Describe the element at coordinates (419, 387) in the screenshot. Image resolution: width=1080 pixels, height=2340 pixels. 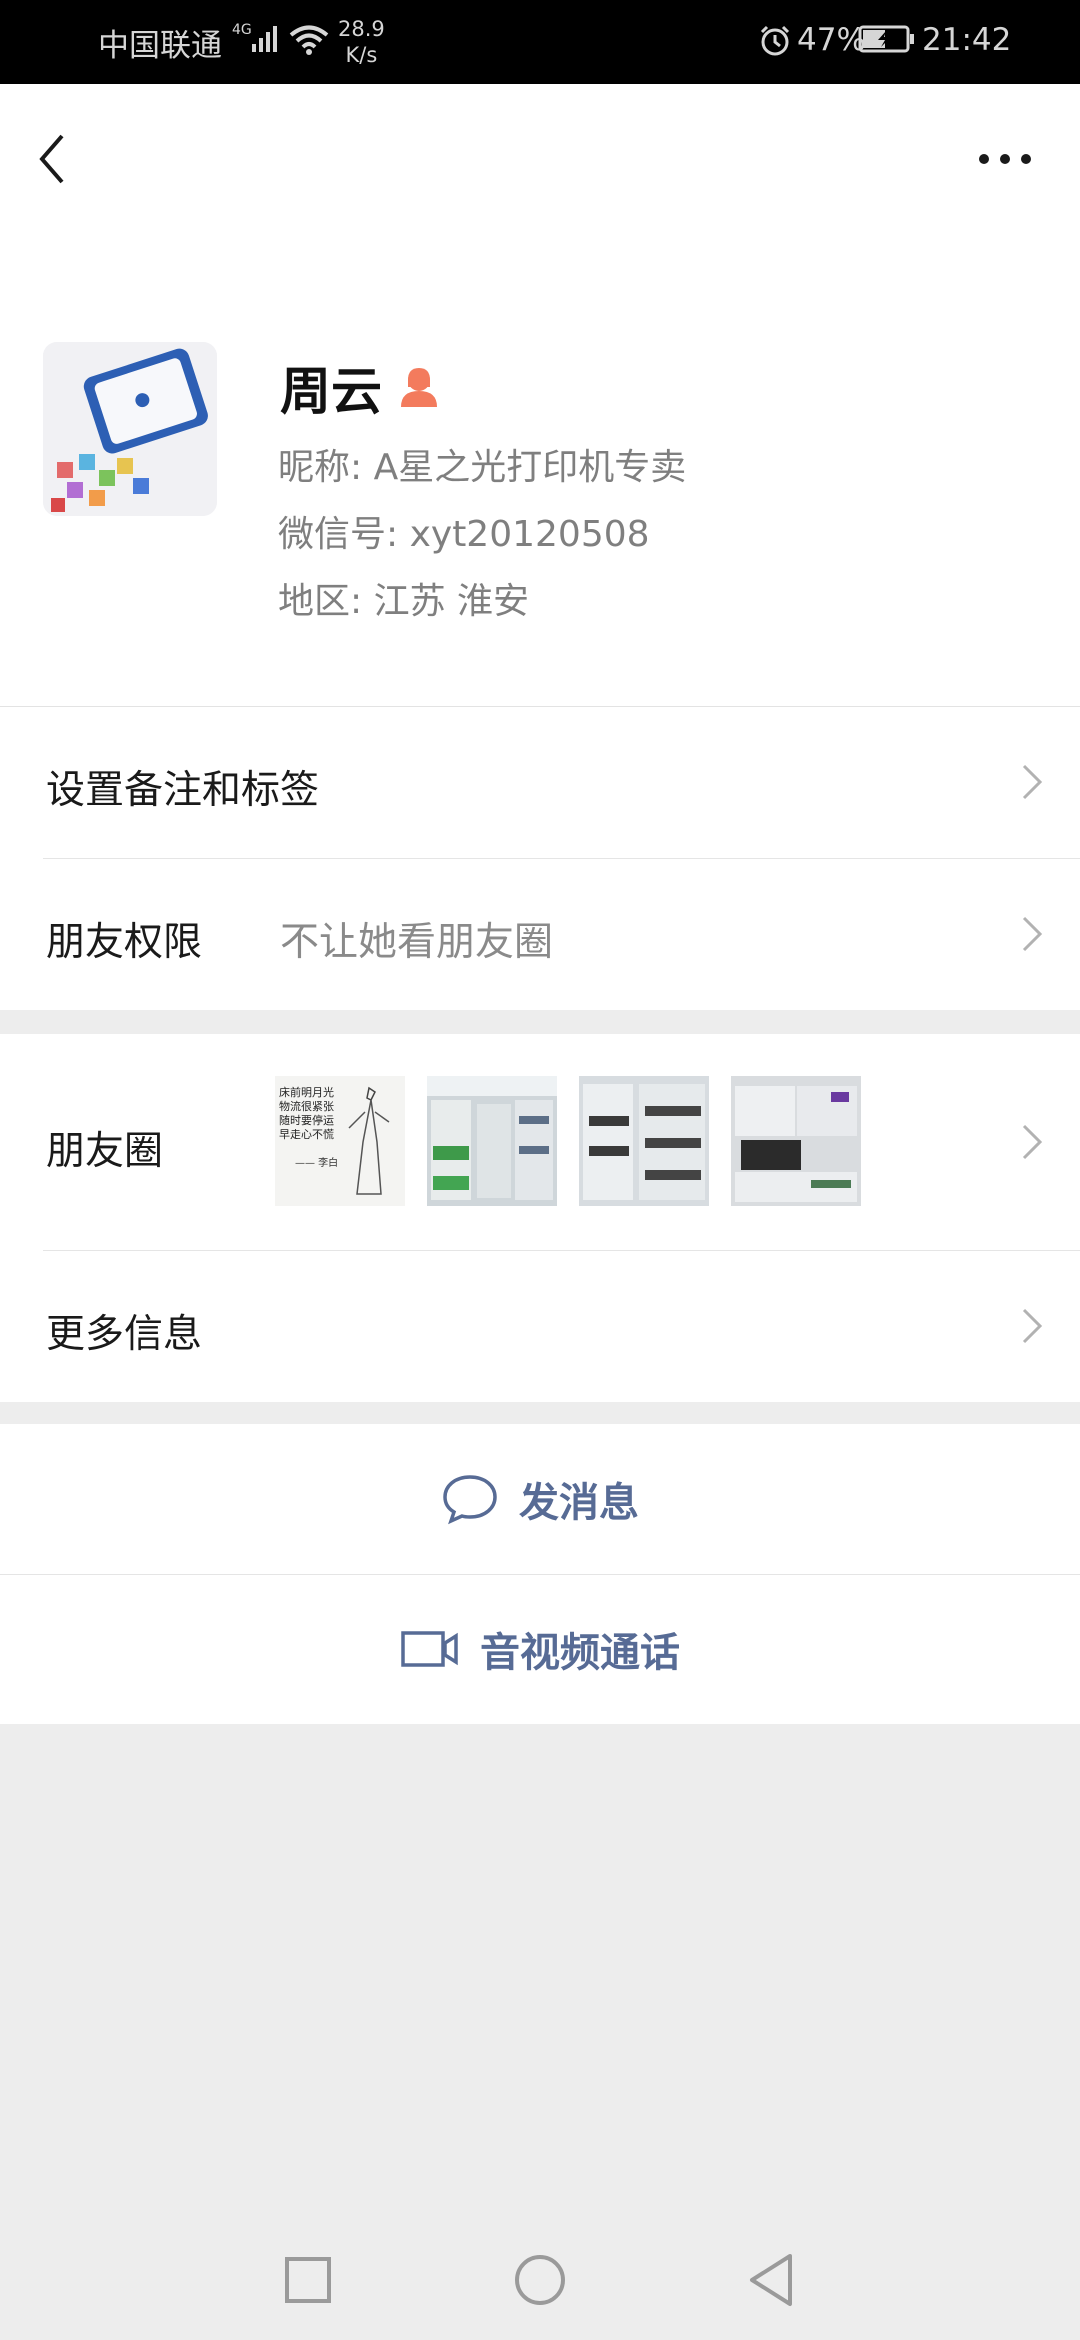
I see `female-icon` at that location.